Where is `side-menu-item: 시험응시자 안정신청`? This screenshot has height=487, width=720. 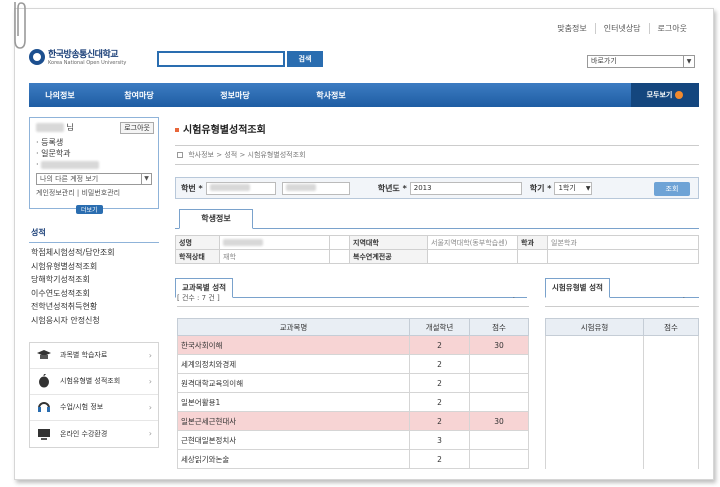
side-menu-item: 시험응시자 안정신청 is located at coordinates (94, 321).